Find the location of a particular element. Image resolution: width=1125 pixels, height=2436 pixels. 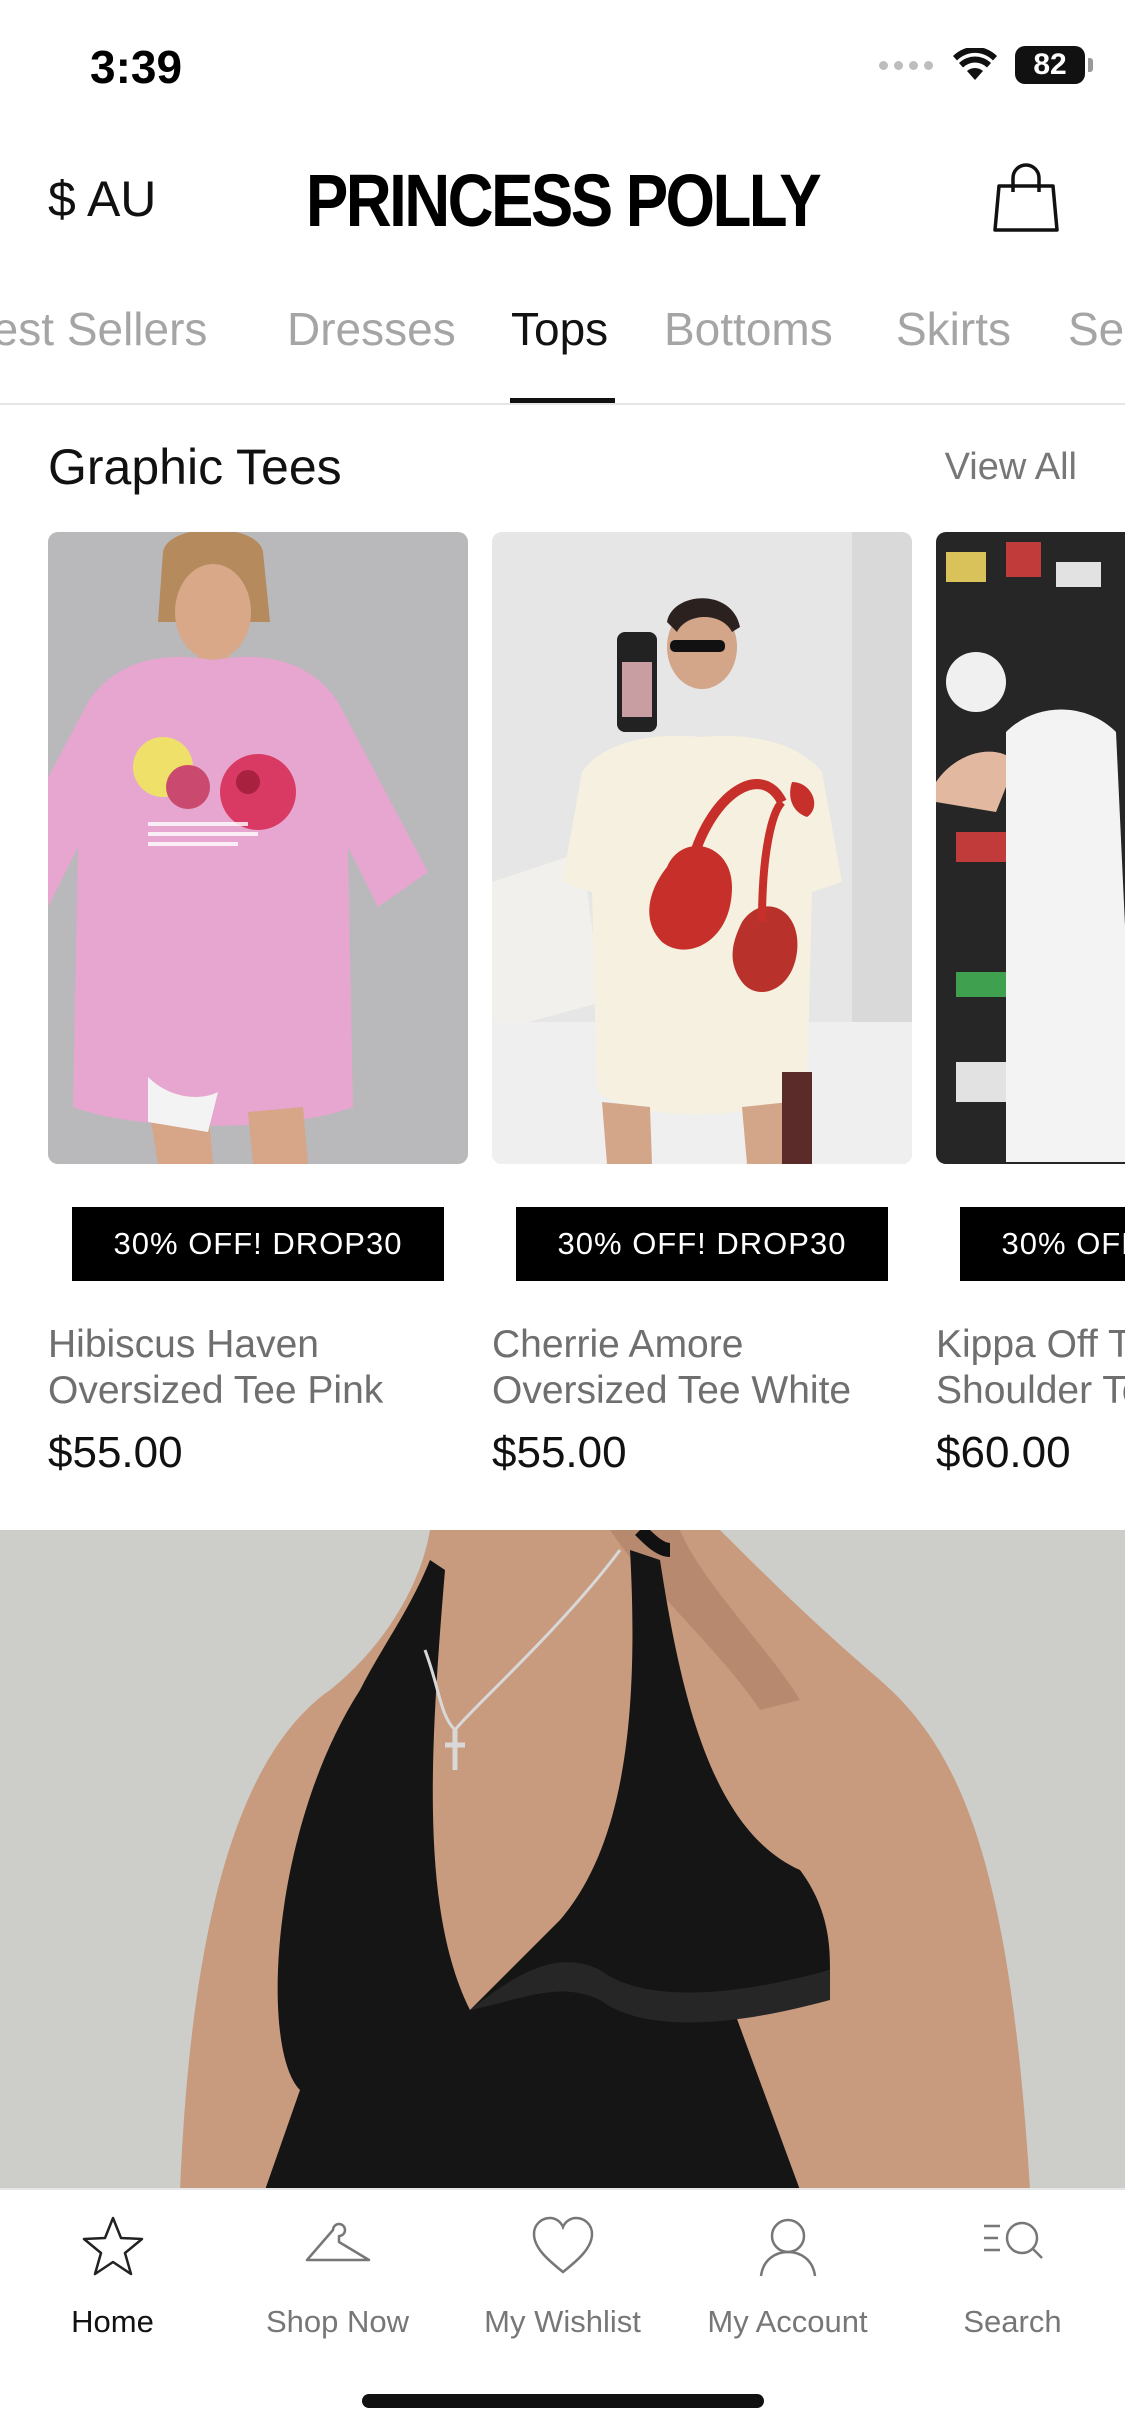

product-name: Kippa Off The Shoulder Tee is located at coordinates (1030, 1368).